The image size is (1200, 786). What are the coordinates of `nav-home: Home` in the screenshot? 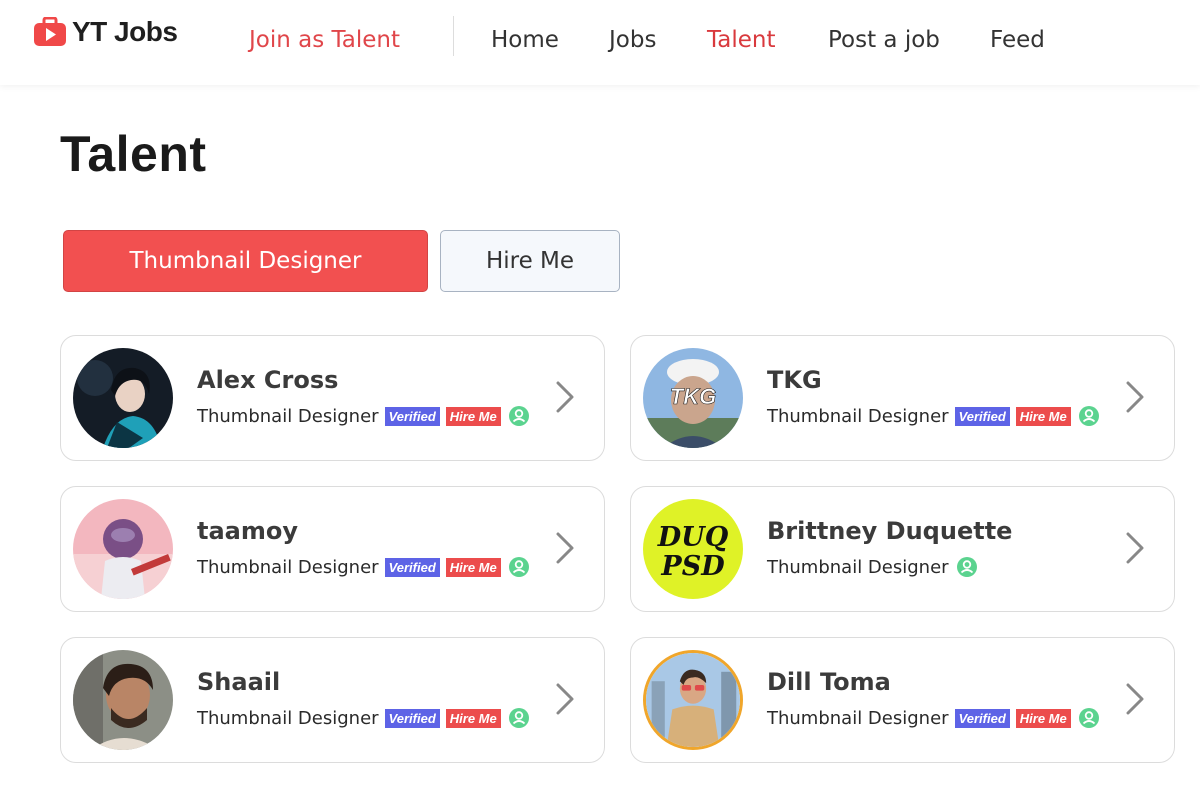 It's located at (525, 40).